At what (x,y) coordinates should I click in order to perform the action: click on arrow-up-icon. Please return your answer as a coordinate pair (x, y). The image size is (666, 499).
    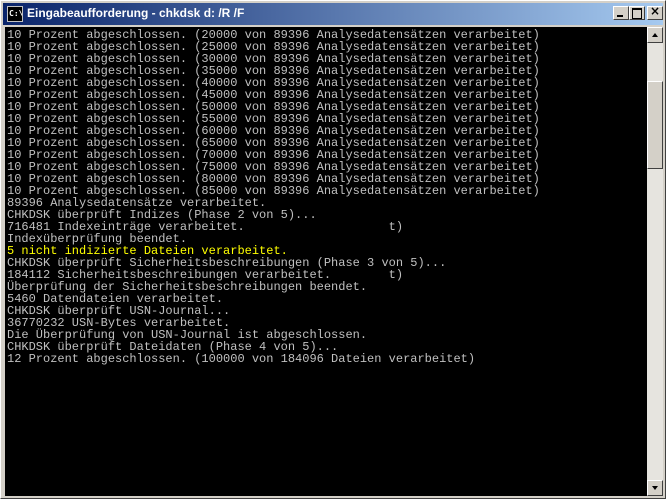
    Looking at the image, I should click on (655, 35).